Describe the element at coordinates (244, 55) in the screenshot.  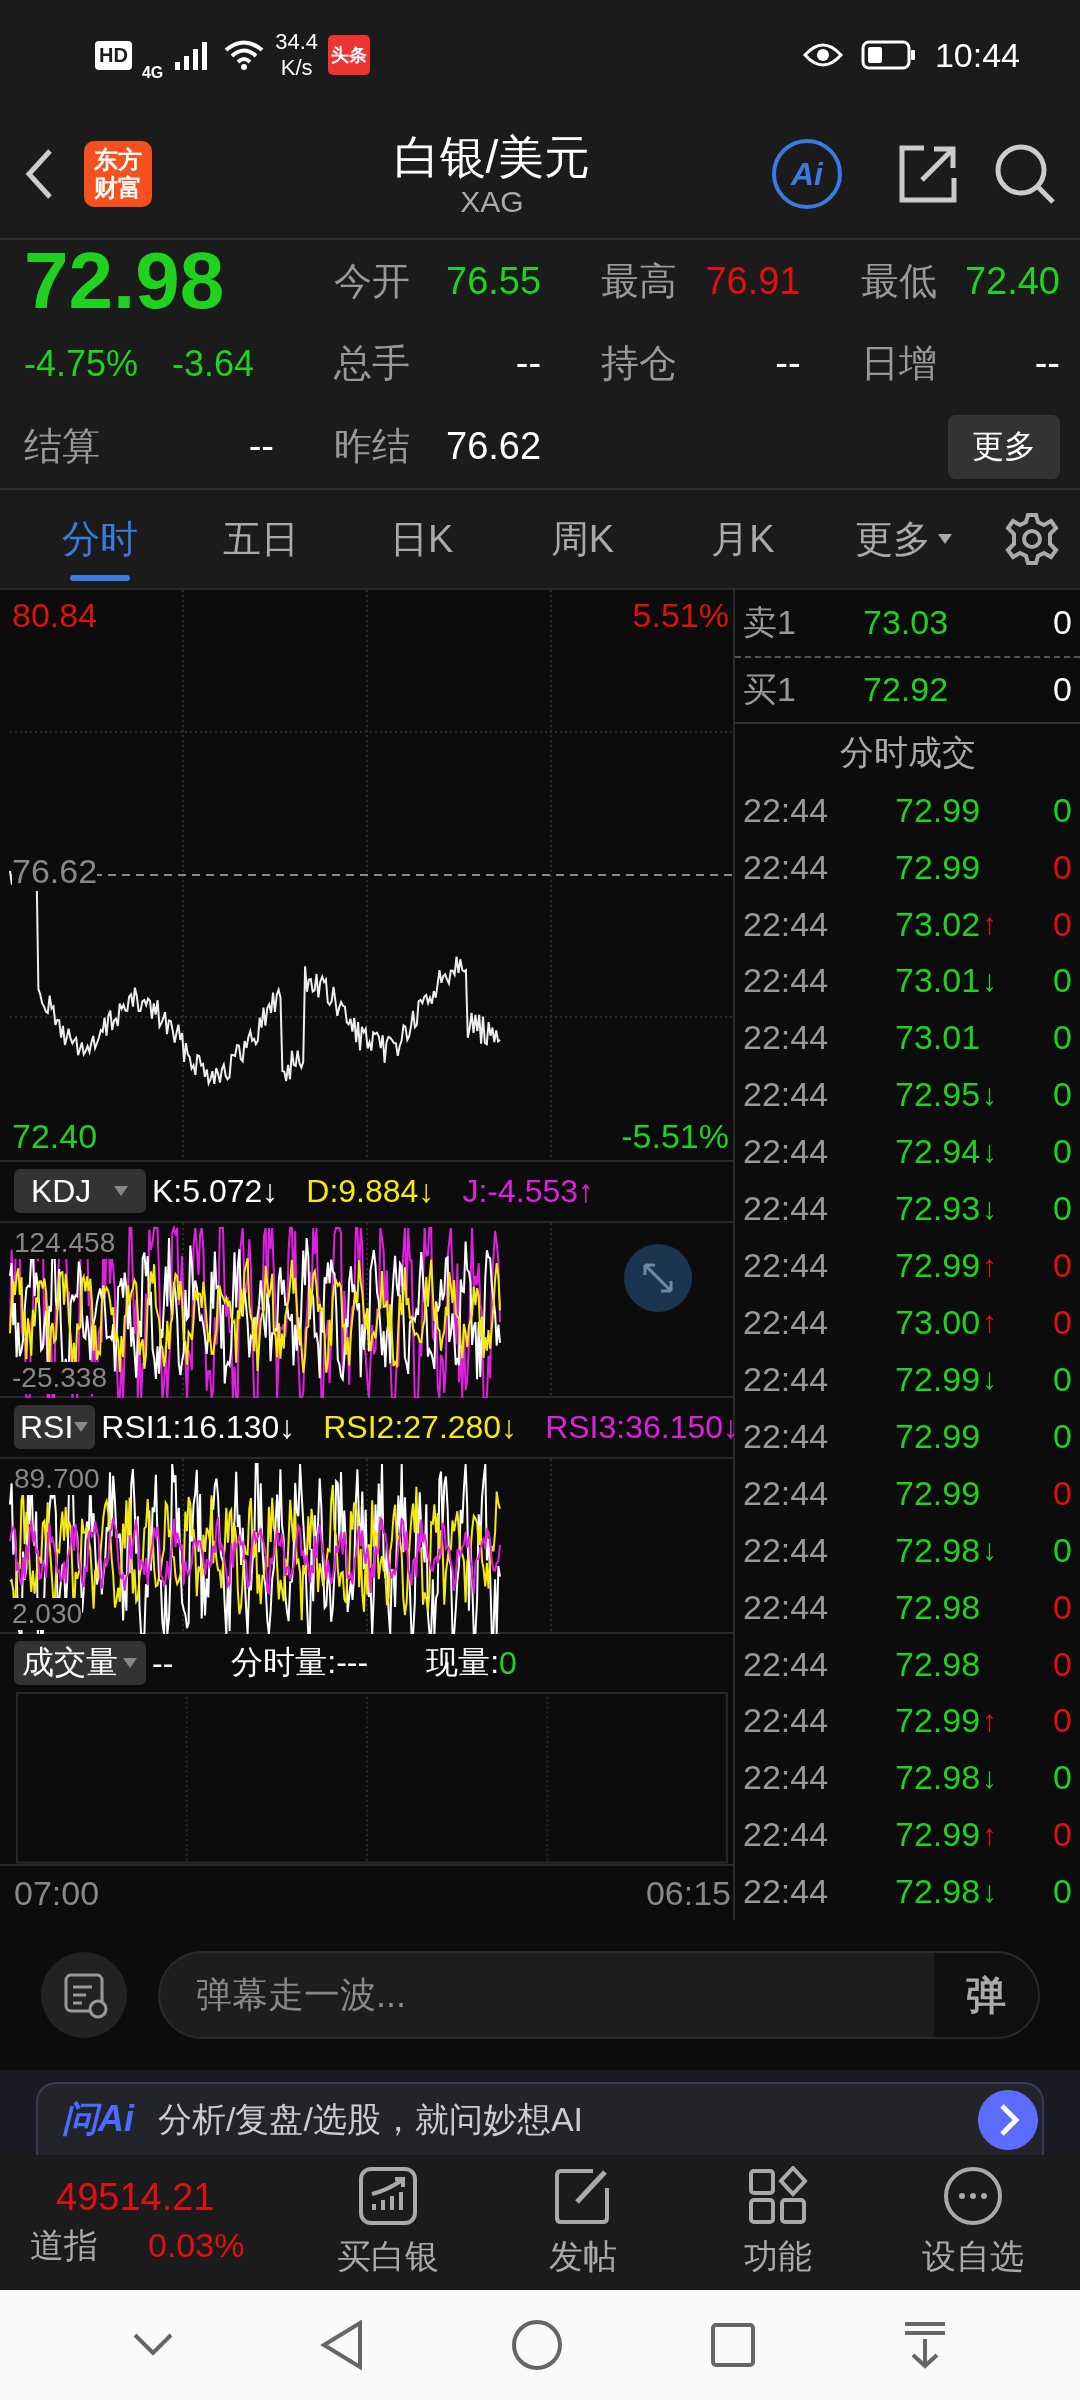
I see `wifi-icon` at that location.